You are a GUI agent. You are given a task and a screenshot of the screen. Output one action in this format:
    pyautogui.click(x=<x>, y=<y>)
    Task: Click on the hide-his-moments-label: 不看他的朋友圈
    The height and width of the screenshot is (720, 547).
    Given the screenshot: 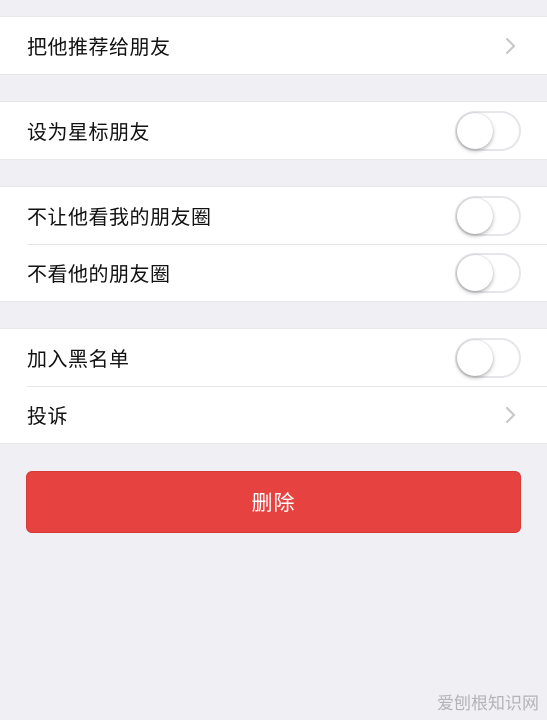 What is the action you would take?
    pyautogui.click(x=99, y=274)
    